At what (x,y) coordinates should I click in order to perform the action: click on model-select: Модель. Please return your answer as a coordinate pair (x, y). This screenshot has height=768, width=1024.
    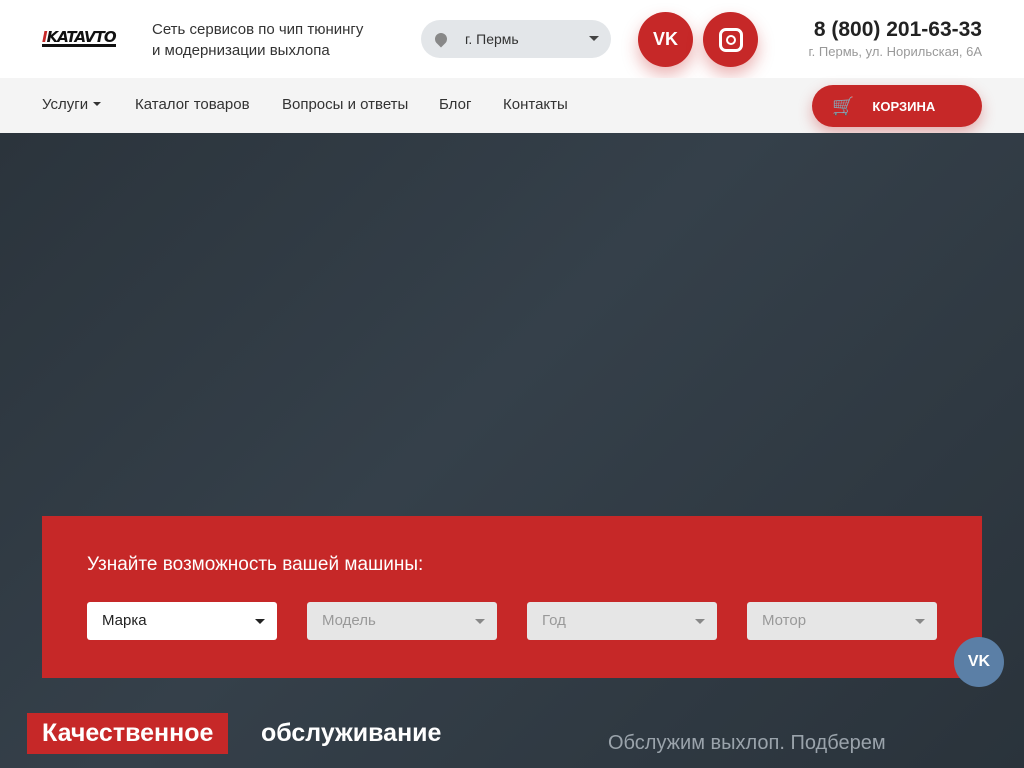
    Looking at the image, I should click on (402, 621).